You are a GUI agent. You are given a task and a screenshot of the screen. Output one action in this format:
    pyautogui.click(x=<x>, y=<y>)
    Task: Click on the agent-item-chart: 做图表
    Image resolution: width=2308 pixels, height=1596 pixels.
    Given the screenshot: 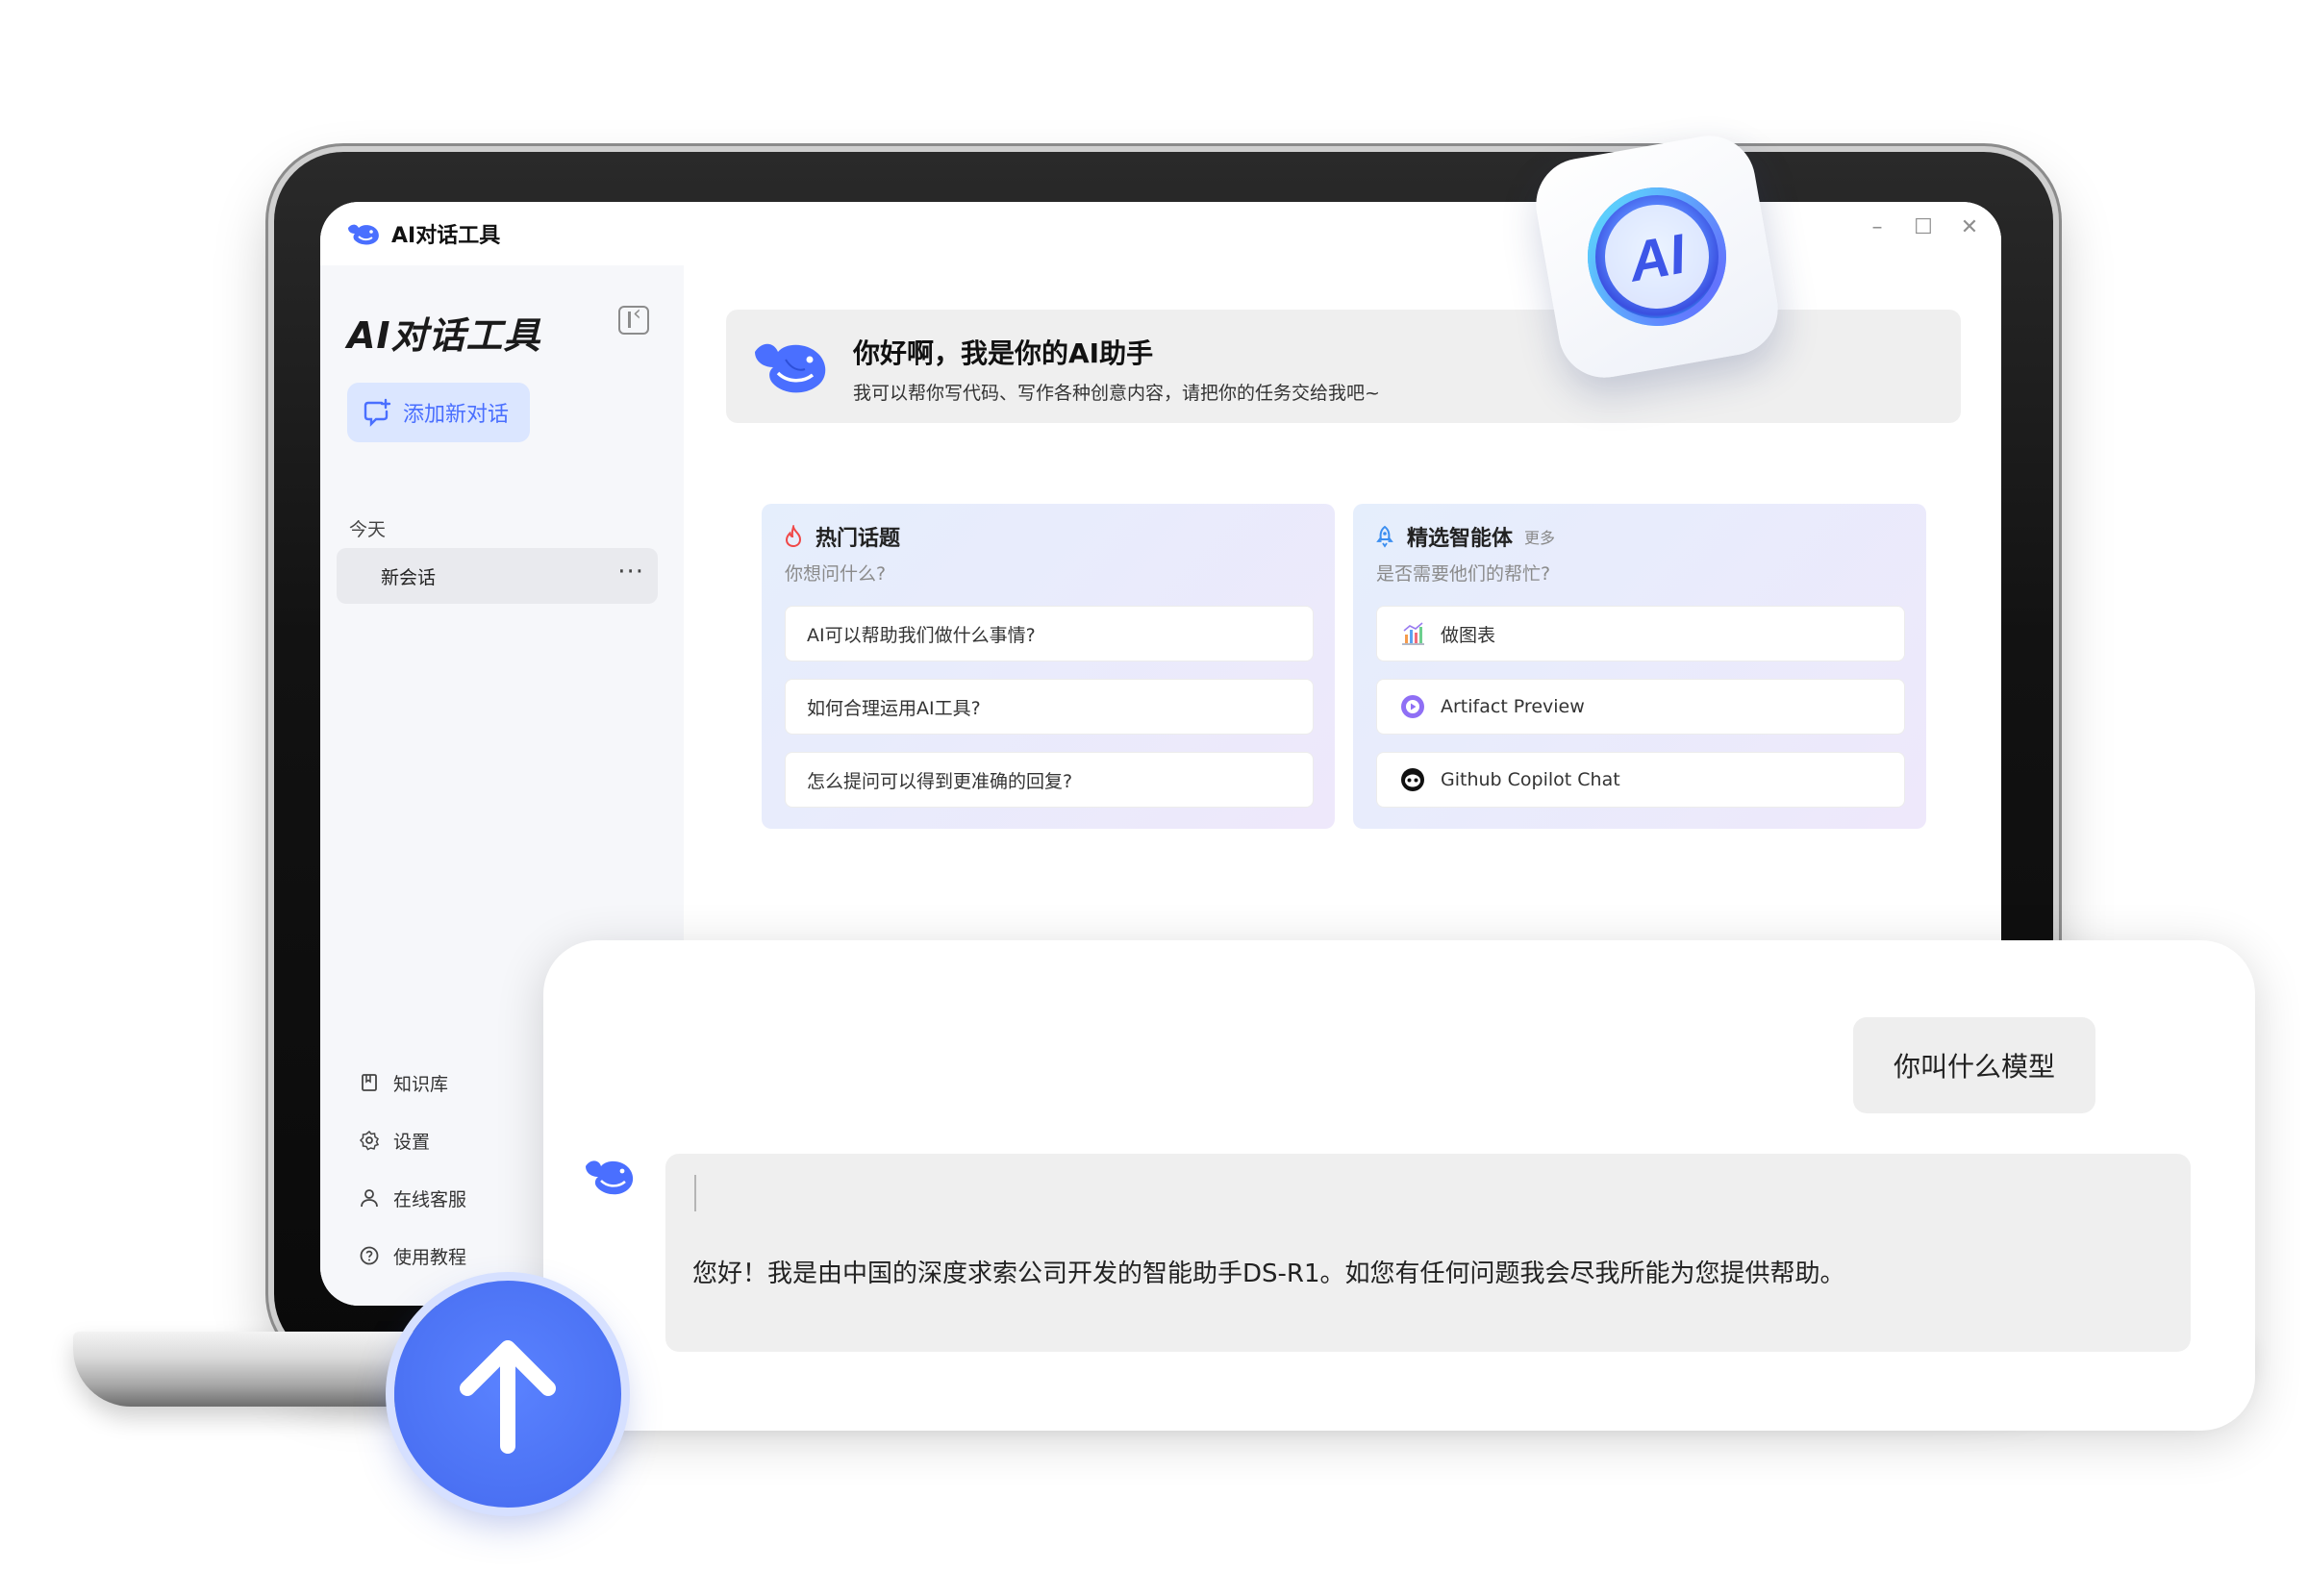 What is the action you would take?
    pyautogui.click(x=1641, y=634)
    